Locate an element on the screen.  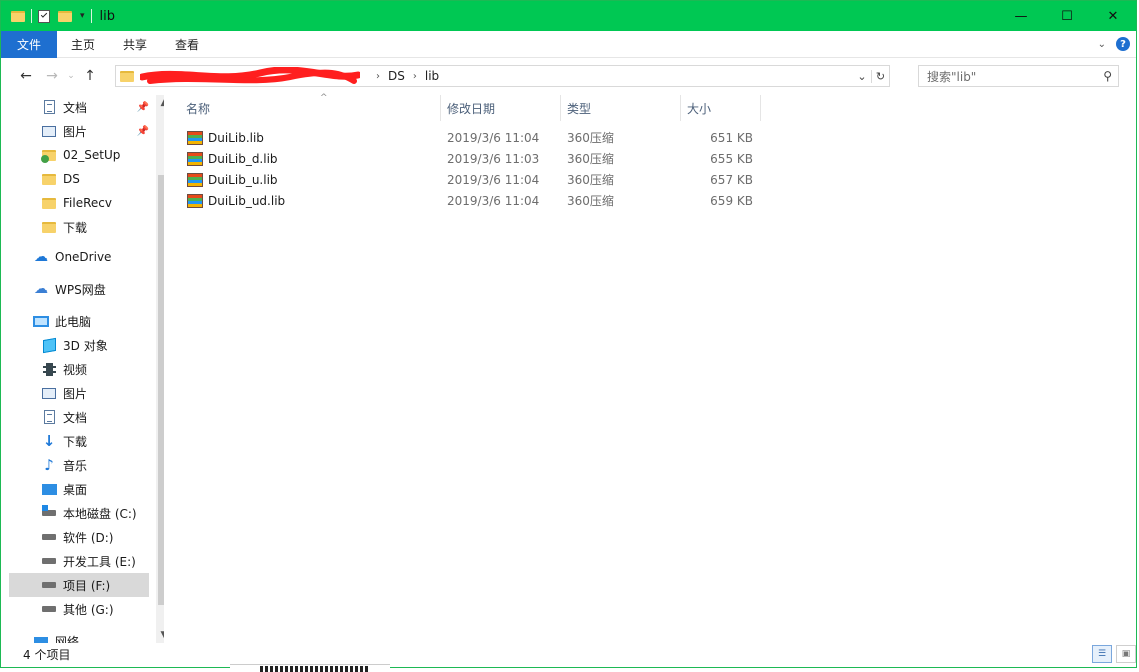
recent-locations-icon: ⌄ is located at coordinates (71, 76).